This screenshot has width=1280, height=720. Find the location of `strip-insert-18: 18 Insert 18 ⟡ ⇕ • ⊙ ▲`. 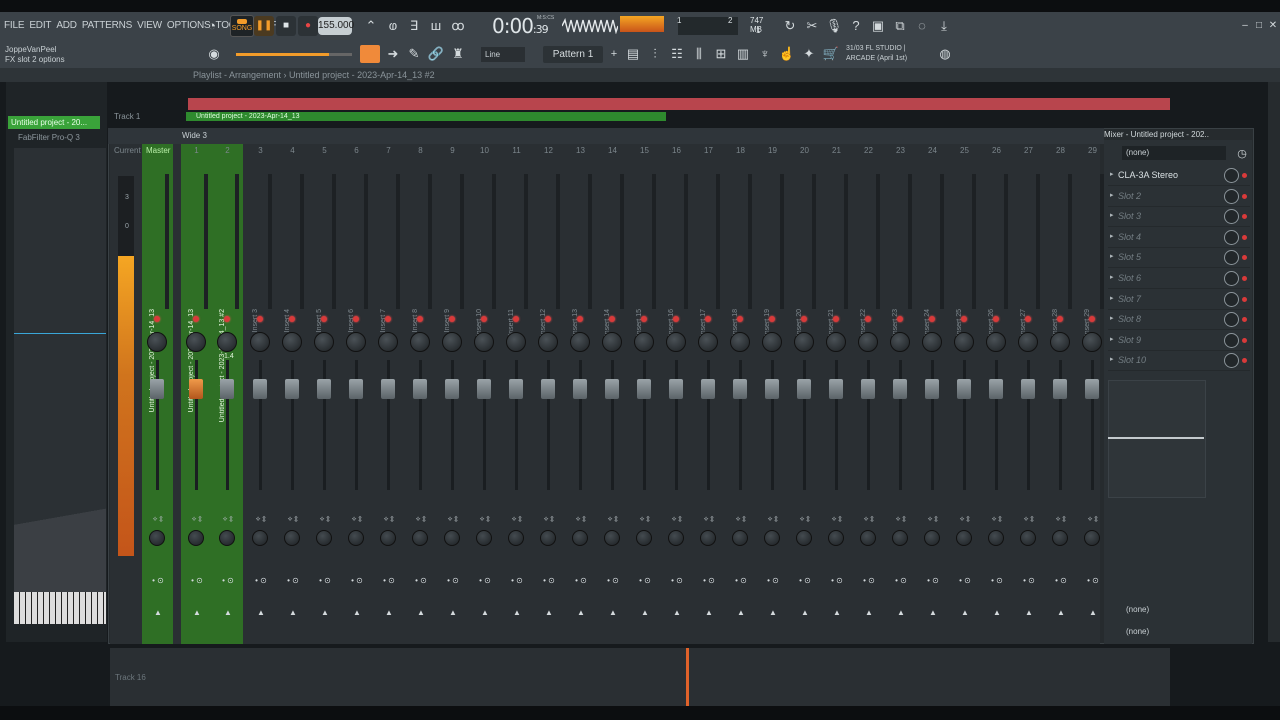

strip-insert-18: 18 Insert 18 ⟡ ⇕ • ⊙ ▲ is located at coordinates (740, 394).